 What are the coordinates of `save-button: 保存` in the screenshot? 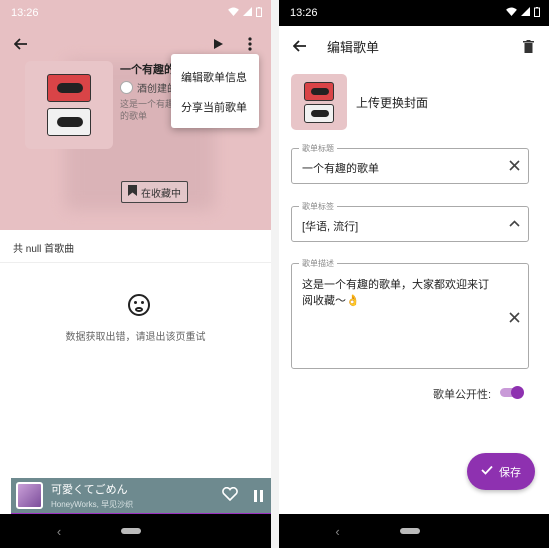 It's located at (501, 471).